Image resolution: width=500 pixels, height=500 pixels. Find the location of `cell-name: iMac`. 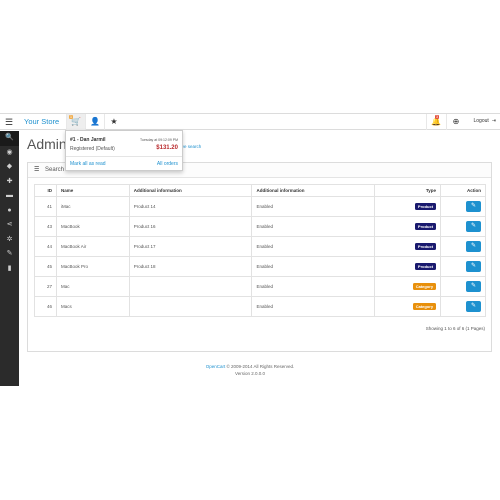

cell-name: iMac is located at coordinates (92, 206).